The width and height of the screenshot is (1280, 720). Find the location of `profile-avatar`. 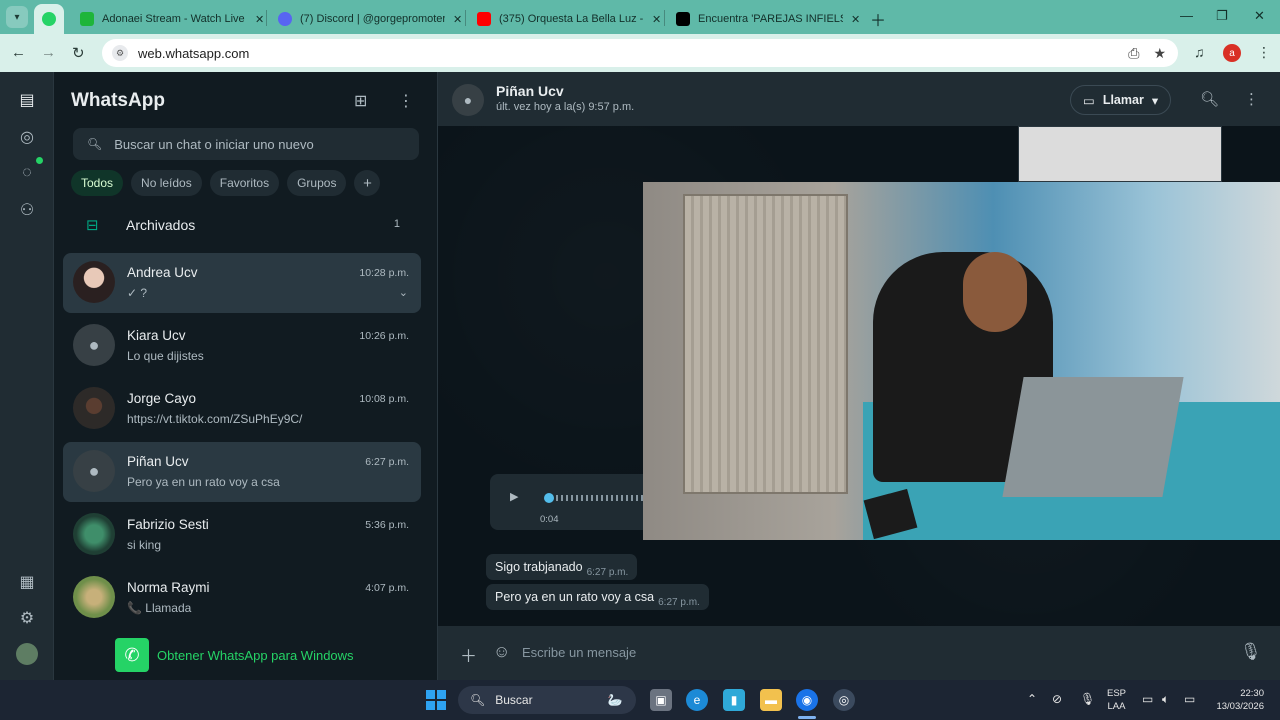

profile-avatar is located at coordinates (27, 654).